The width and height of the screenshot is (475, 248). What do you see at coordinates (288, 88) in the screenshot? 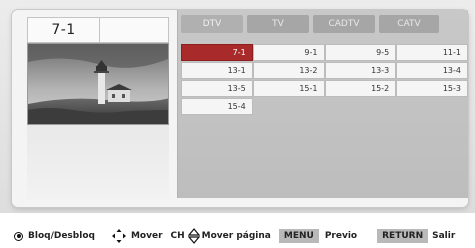
I see `channel-cell: 15-1` at bounding box center [288, 88].